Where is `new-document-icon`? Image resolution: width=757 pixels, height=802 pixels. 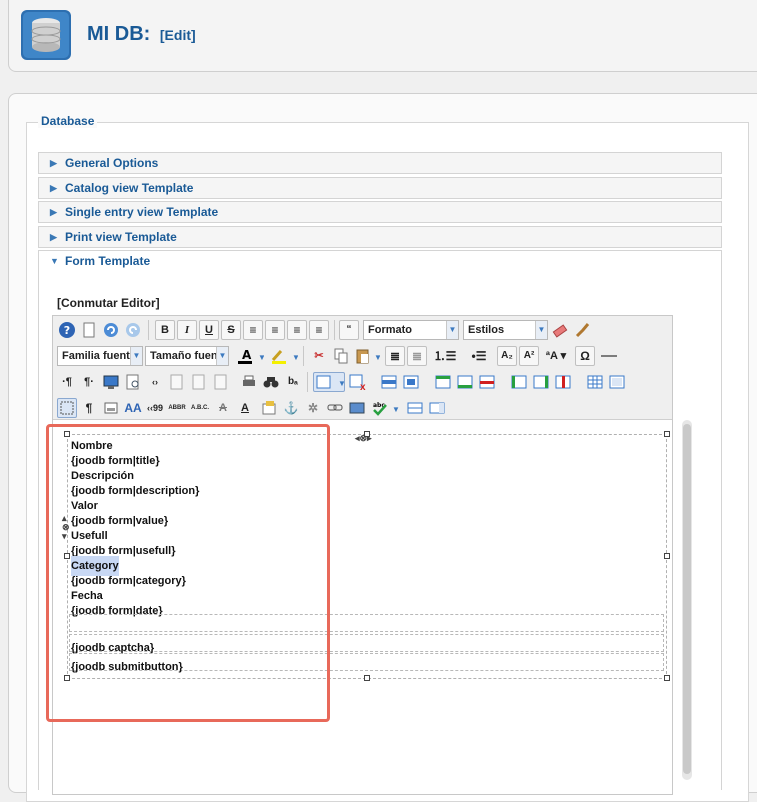 new-document-icon is located at coordinates (89, 330).